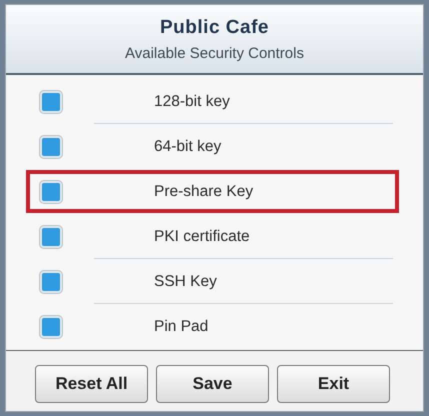 The height and width of the screenshot is (416, 429). What do you see at coordinates (202, 237) in the screenshot?
I see `option-label: PKI certificate` at bounding box center [202, 237].